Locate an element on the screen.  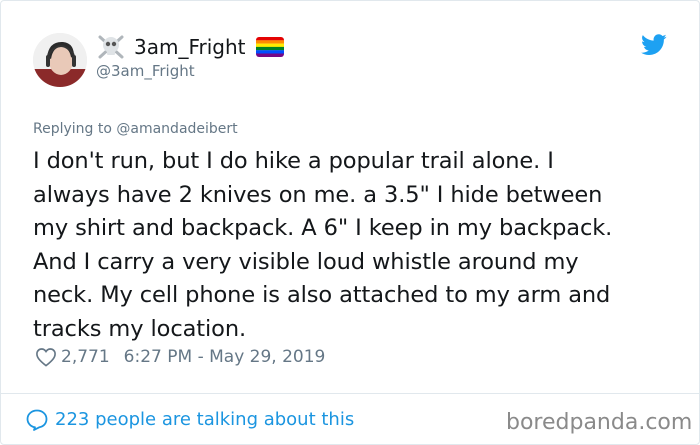
talking-about-link: 223 people are talking about this is located at coordinates (189, 420).